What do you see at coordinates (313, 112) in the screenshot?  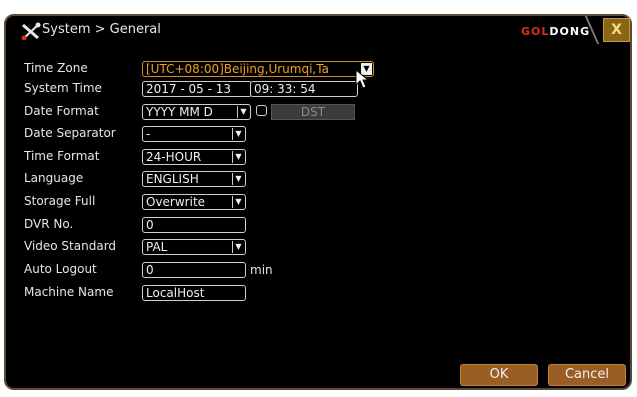 I see `dst-button: DST` at bounding box center [313, 112].